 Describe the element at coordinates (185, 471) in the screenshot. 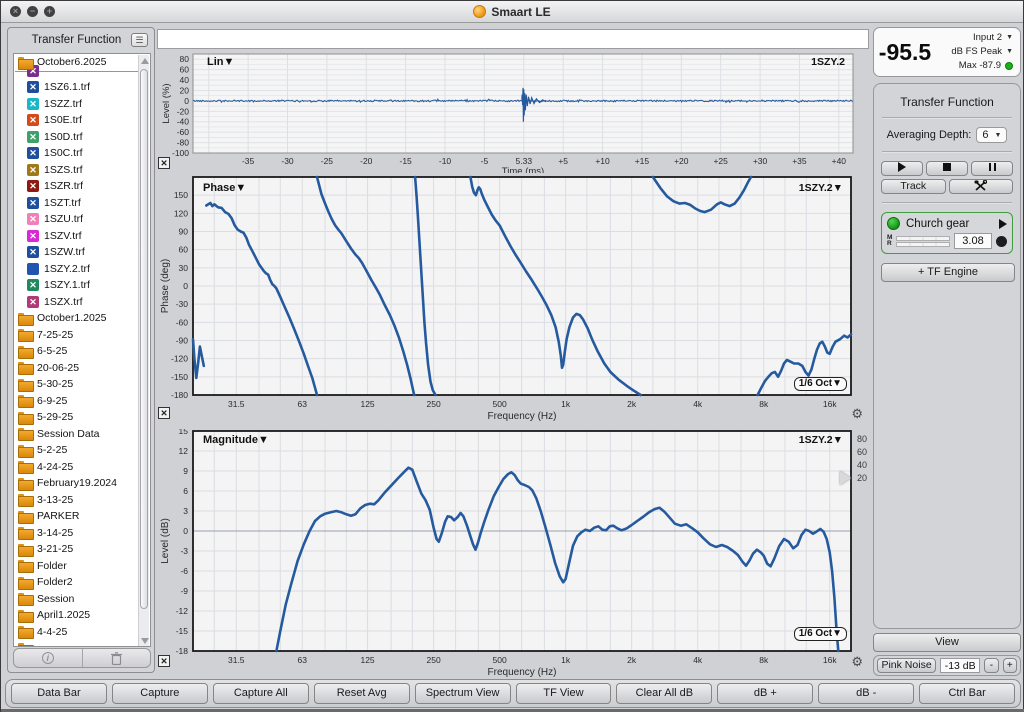

I see `svg-text: 9` at that location.